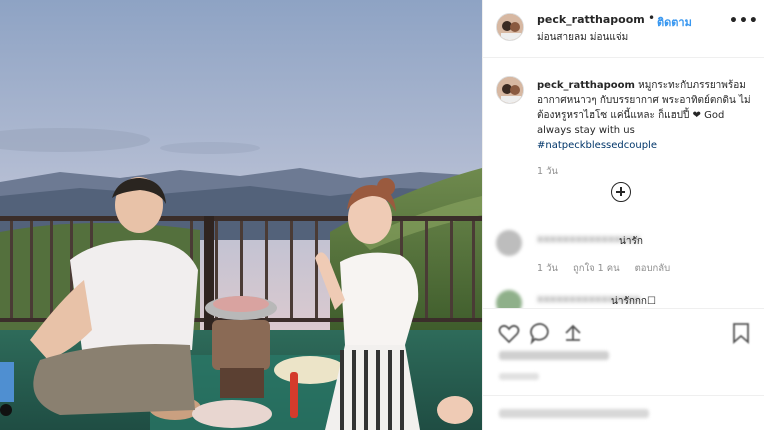  Describe the element at coordinates (554, 355) in the screenshot. I see `likes-count-blurred` at that location.